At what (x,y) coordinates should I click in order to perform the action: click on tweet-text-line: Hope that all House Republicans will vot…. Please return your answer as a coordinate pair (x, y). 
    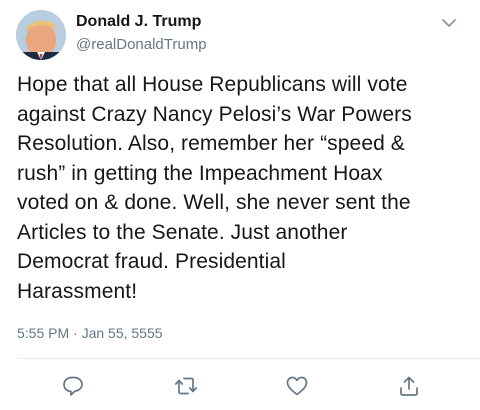
    Looking at the image, I should click on (212, 84).